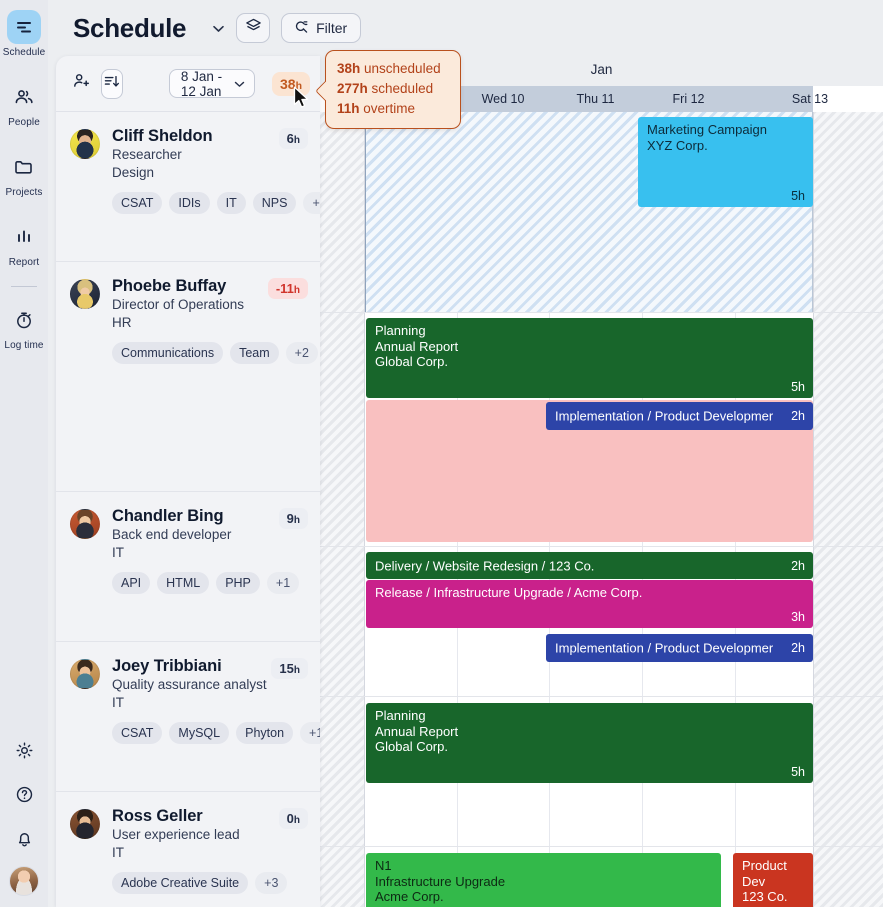  Describe the element at coordinates (189, 203) in the screenshot. I see `tag: IDIs` at that location.